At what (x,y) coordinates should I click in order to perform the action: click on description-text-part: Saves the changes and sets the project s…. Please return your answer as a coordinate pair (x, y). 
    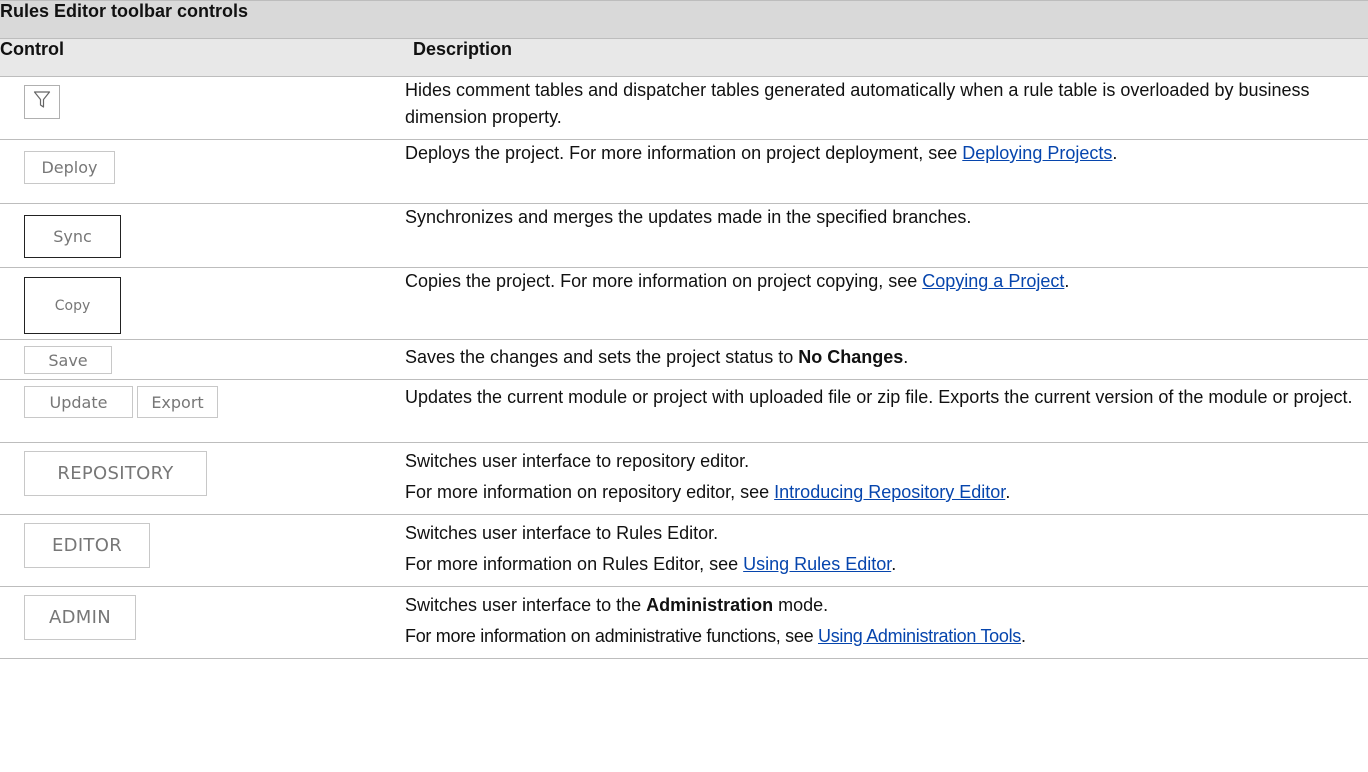
    Looking at the image, I should click on (602, 357).